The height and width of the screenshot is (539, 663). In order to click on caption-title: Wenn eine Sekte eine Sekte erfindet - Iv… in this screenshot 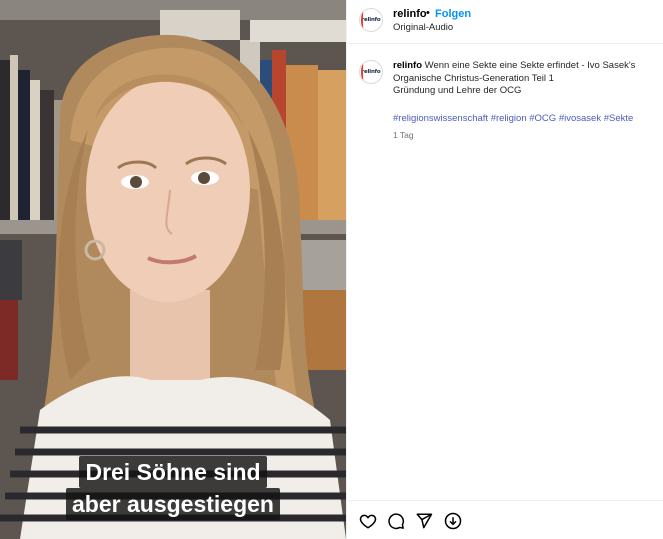, I will do `click(514, 72)`.